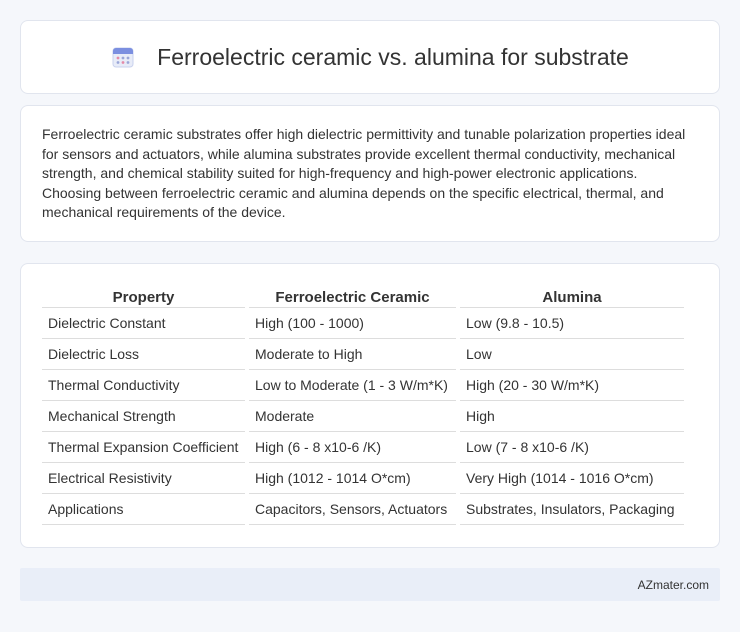  I want to click on table-row: Dielectric Loss Moderate to High Low, so click(363, 354).